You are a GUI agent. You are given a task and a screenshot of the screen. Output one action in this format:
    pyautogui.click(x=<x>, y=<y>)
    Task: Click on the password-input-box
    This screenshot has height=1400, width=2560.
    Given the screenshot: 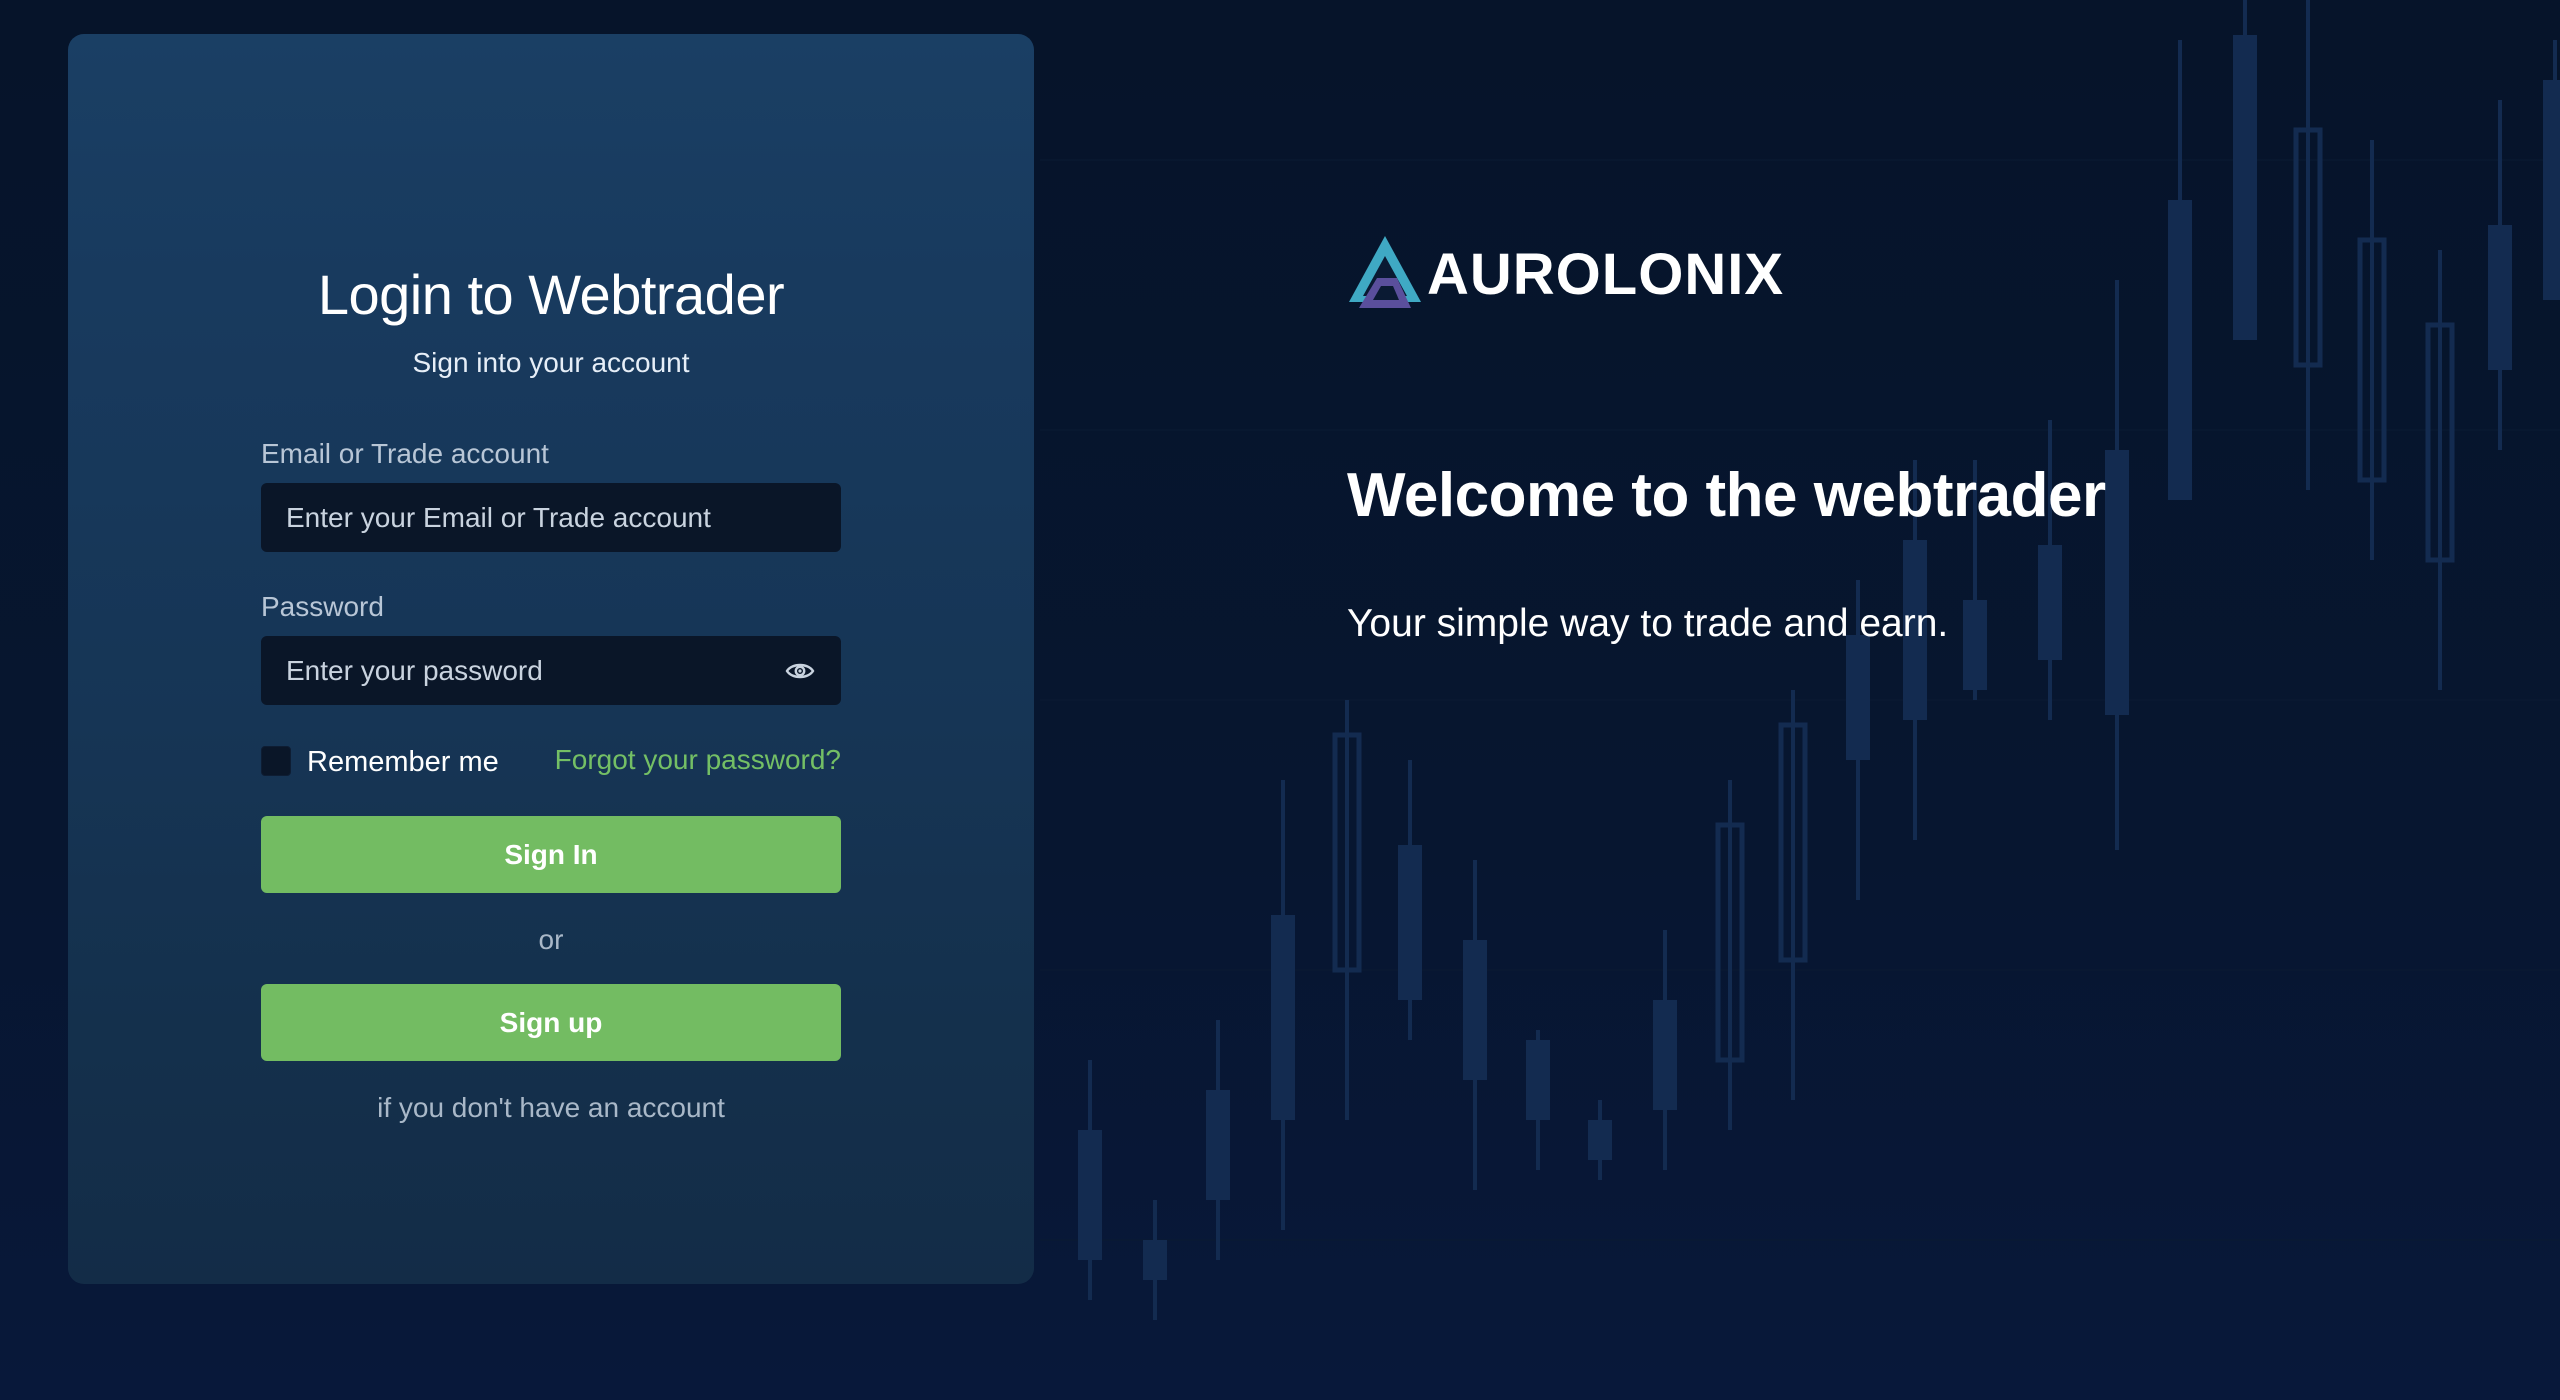 What is the action you would take?
    pyautogui.click(x=551, y=670)
    